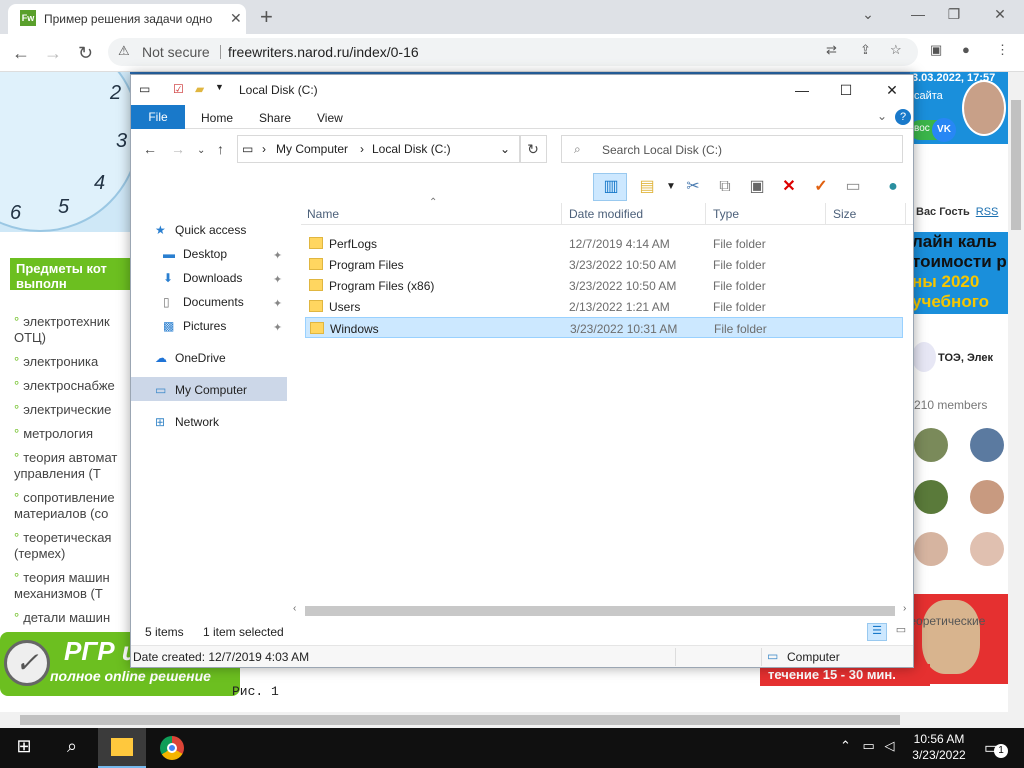  What do you see at coordinates (604, 243) in the screenshot?
I see `table-row: PerfLogs 12/7/2019 4:14 AM File folder` at bounding box center [604, 243].